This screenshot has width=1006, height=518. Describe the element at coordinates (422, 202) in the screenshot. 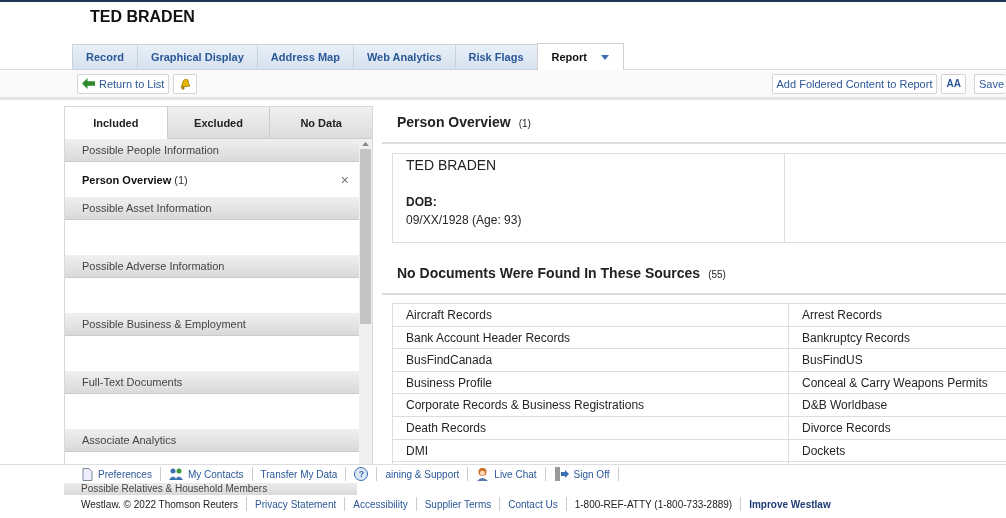

I see `dob-label: DOB:` at that location.